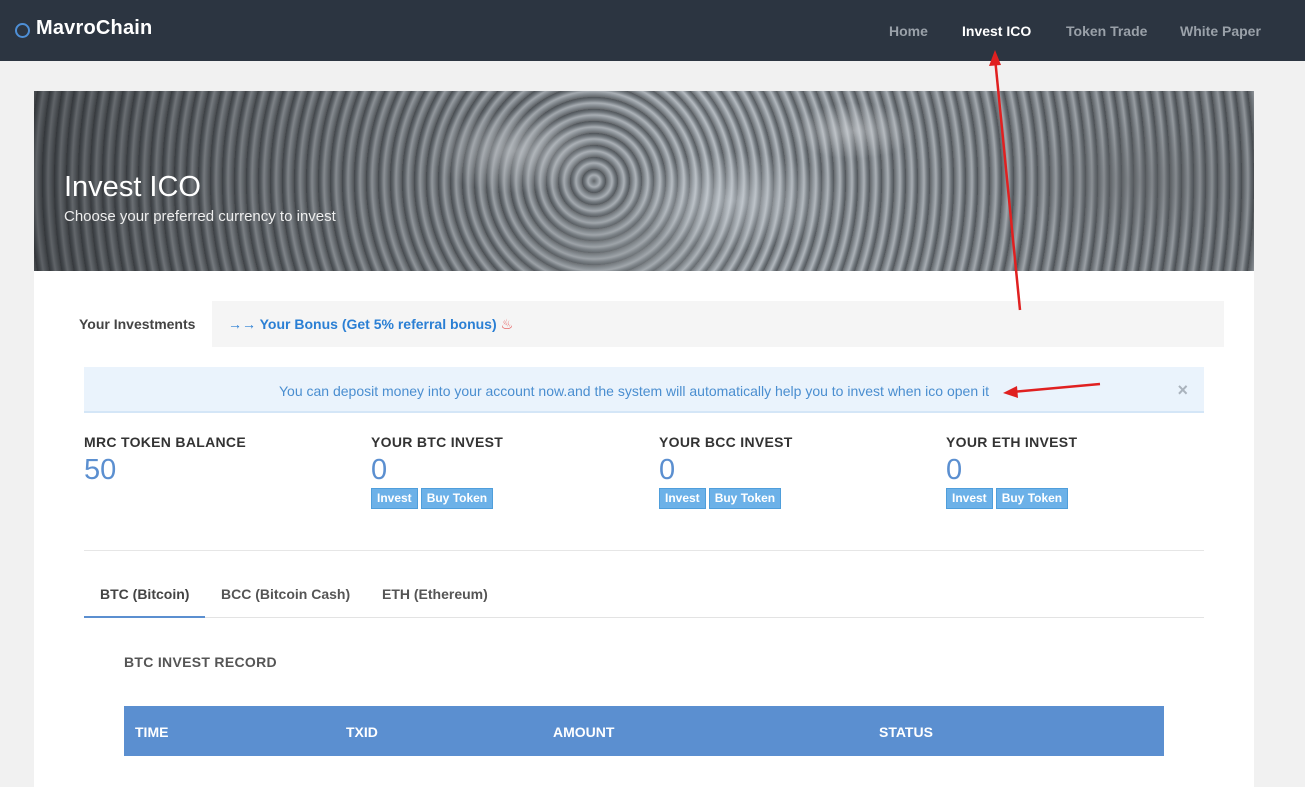  Describe the element at coordinates (726, 471) in the screenshot. I see `stat-bcc-invest: YOUR BCC INVEST 0 Invest Buy Token` at that location.